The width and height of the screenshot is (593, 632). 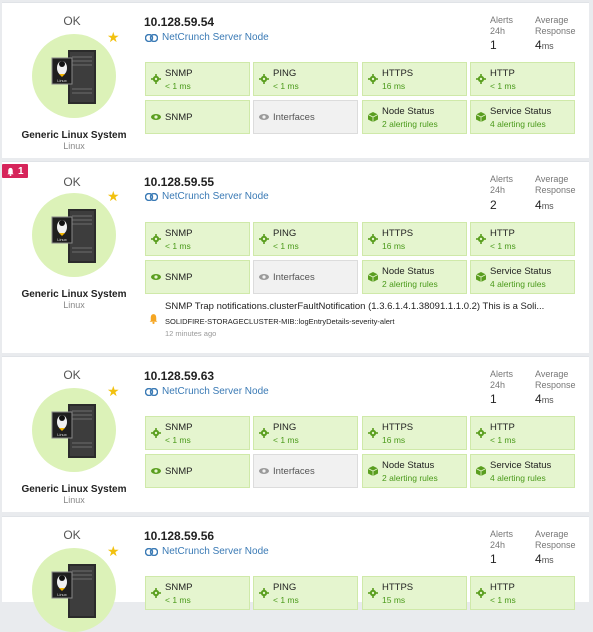 I want to click on tile-sub: 16 ms, so click(x=394, y=246).